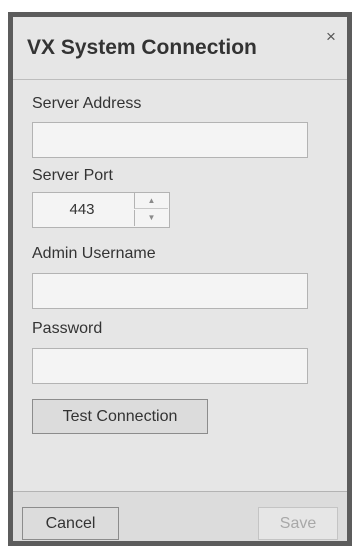 The image size is (358, 552). I want to click on test-connection-button: Test Connection, so click(120, 416).